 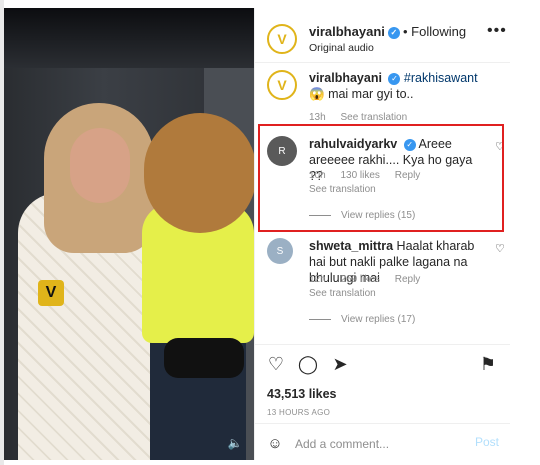 What do you see at coordinates (487, 442) in the screenshot?
I see `post-button: Post` at bounding box center [487, 442].